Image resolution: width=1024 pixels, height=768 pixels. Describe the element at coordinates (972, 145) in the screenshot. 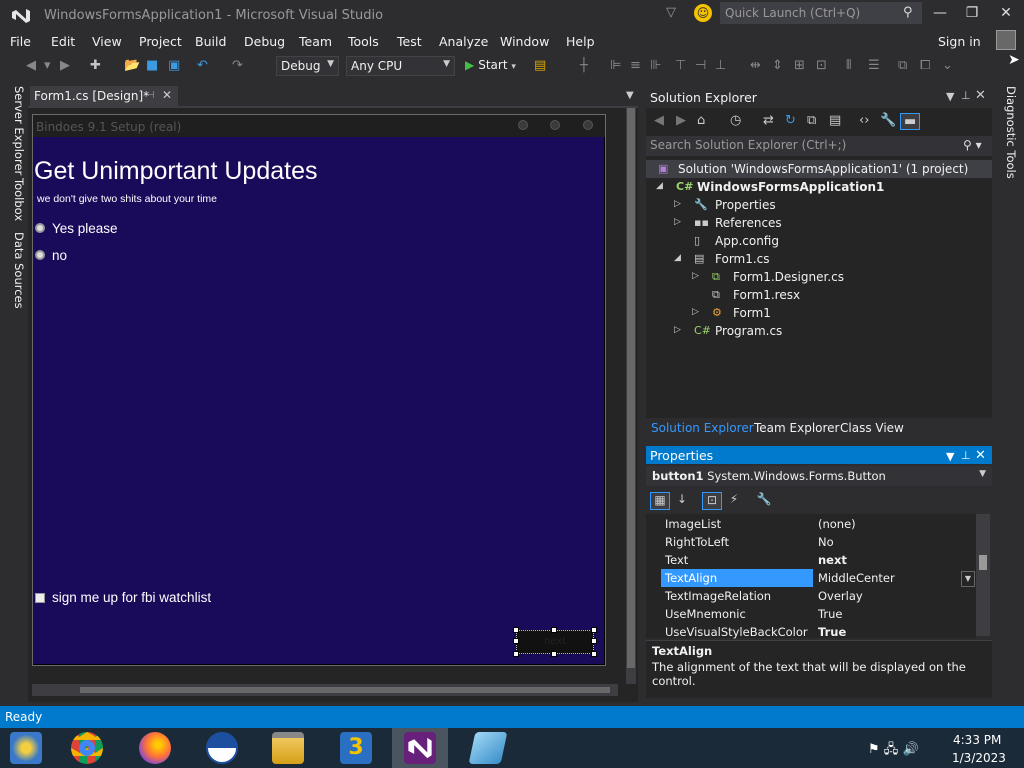

I see `search-icon: ⚲ ▾` at that location.